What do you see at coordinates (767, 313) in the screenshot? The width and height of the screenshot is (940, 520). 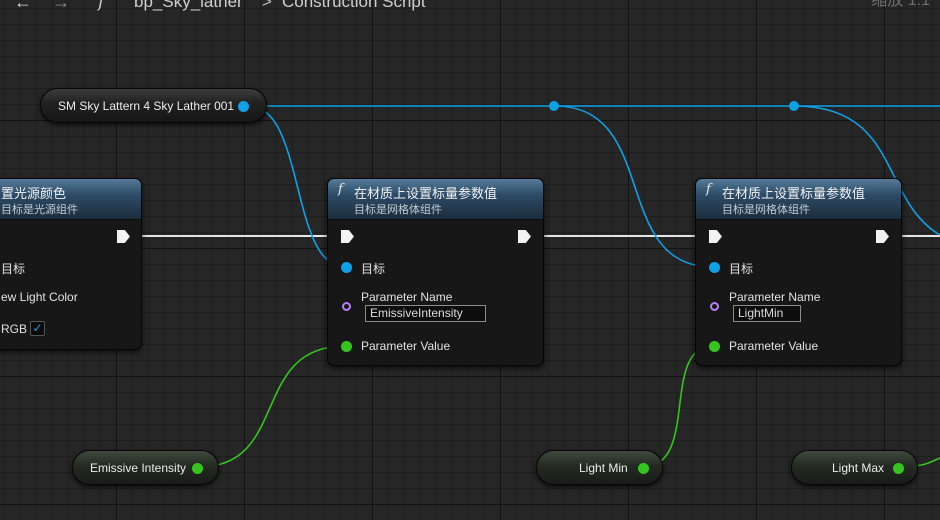 I see `parameter-name-input: LightMin` at bounding box center [767, 313].